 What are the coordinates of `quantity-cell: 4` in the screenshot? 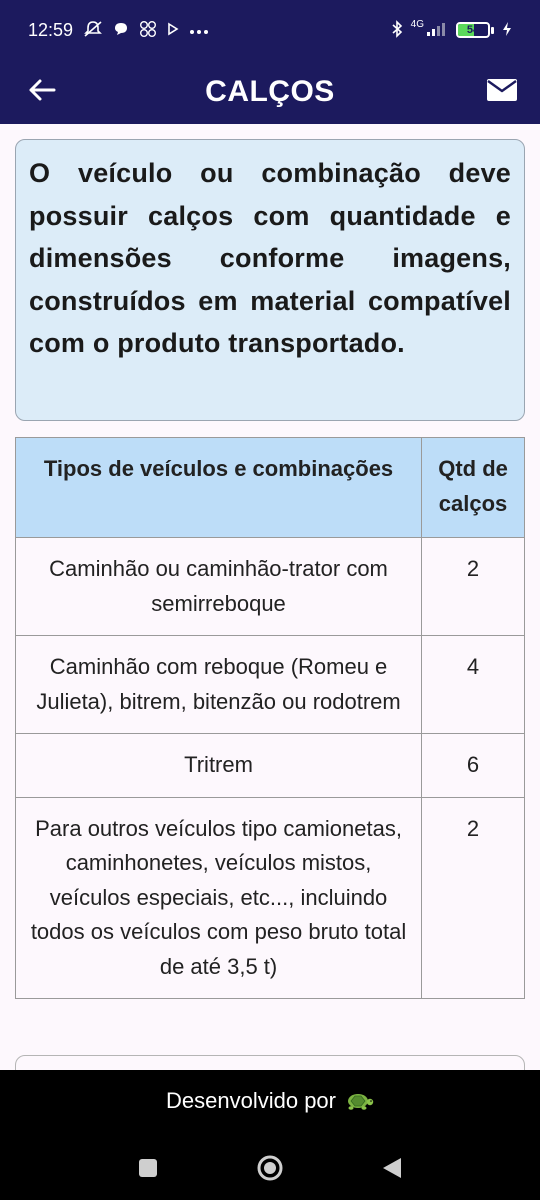 It's located at (473, 684).